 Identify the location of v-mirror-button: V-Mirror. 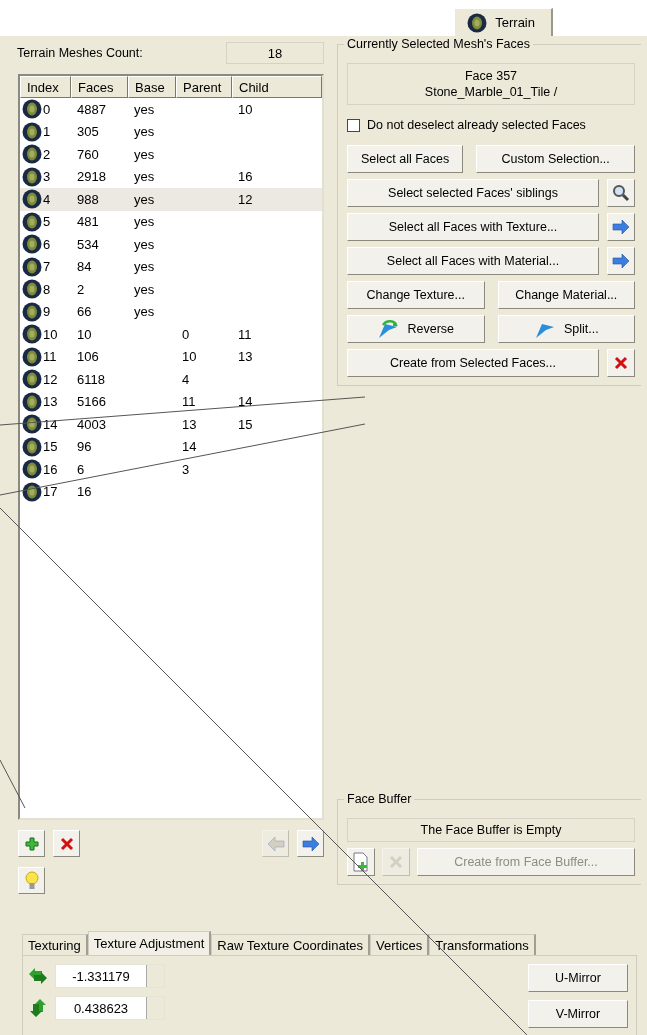
(578, 1014).